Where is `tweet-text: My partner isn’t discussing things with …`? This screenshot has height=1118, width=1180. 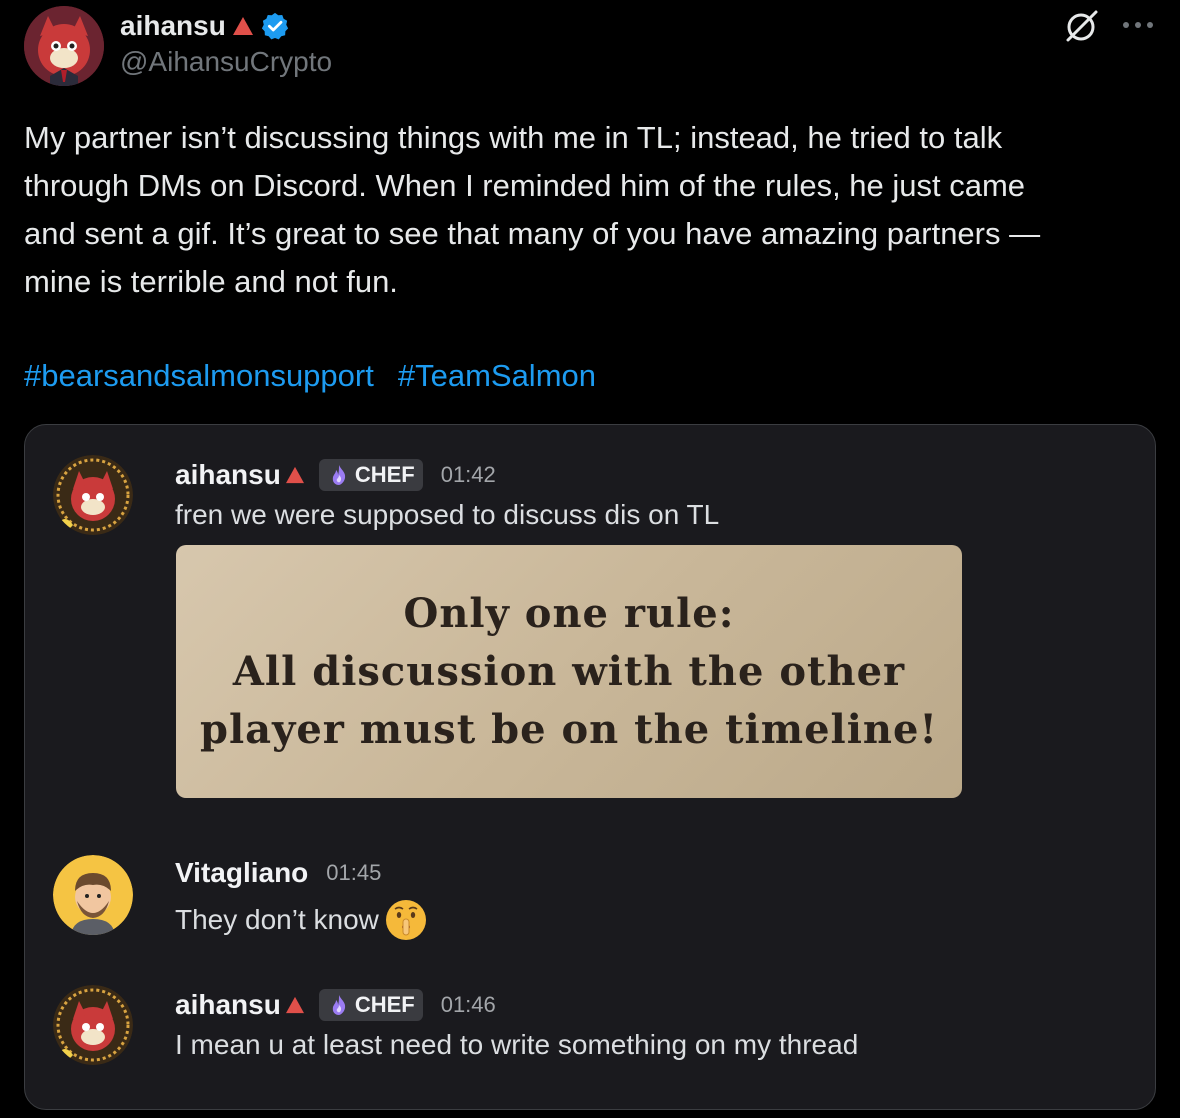 tweet-text: My partner isn’t discussing things with … is located at coordinates (532, 209).